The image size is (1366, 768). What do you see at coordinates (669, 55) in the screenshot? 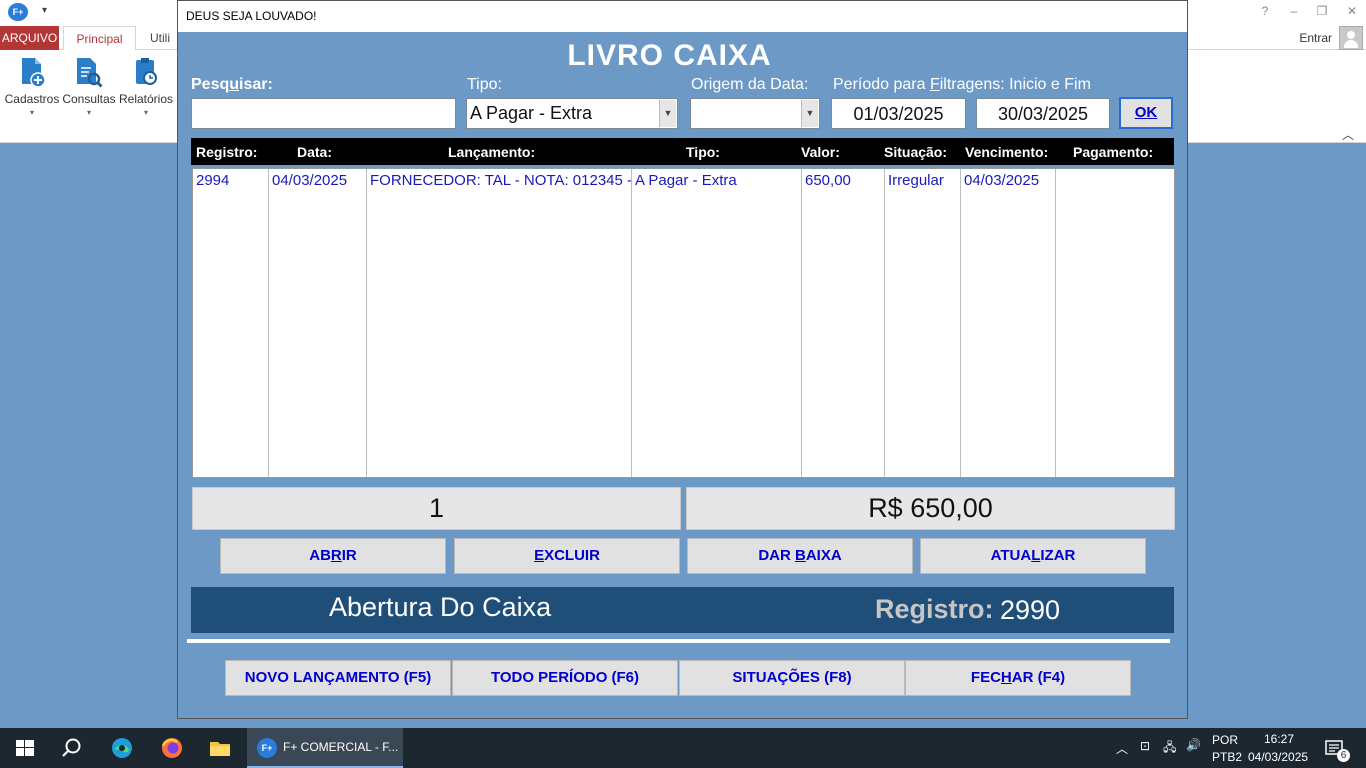
I see `page-title: LIVRO CAIXA` at bounding box center [669, 55].